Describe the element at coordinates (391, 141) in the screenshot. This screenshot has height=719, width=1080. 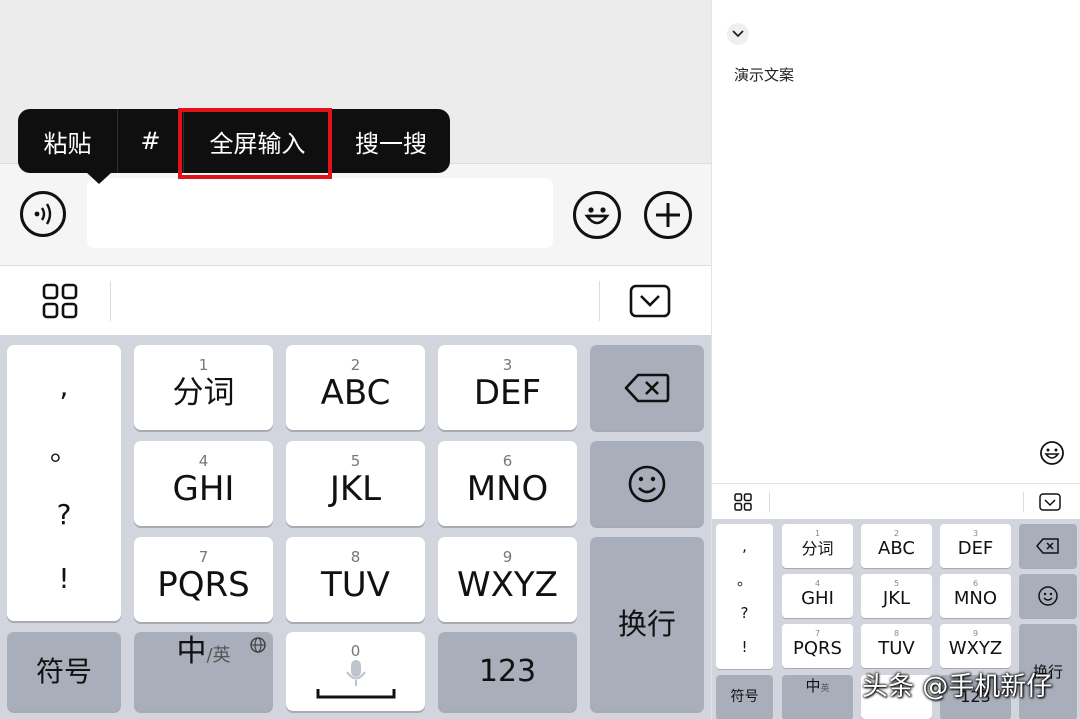
I see `menu-item-search: 搜一搜` at that location.